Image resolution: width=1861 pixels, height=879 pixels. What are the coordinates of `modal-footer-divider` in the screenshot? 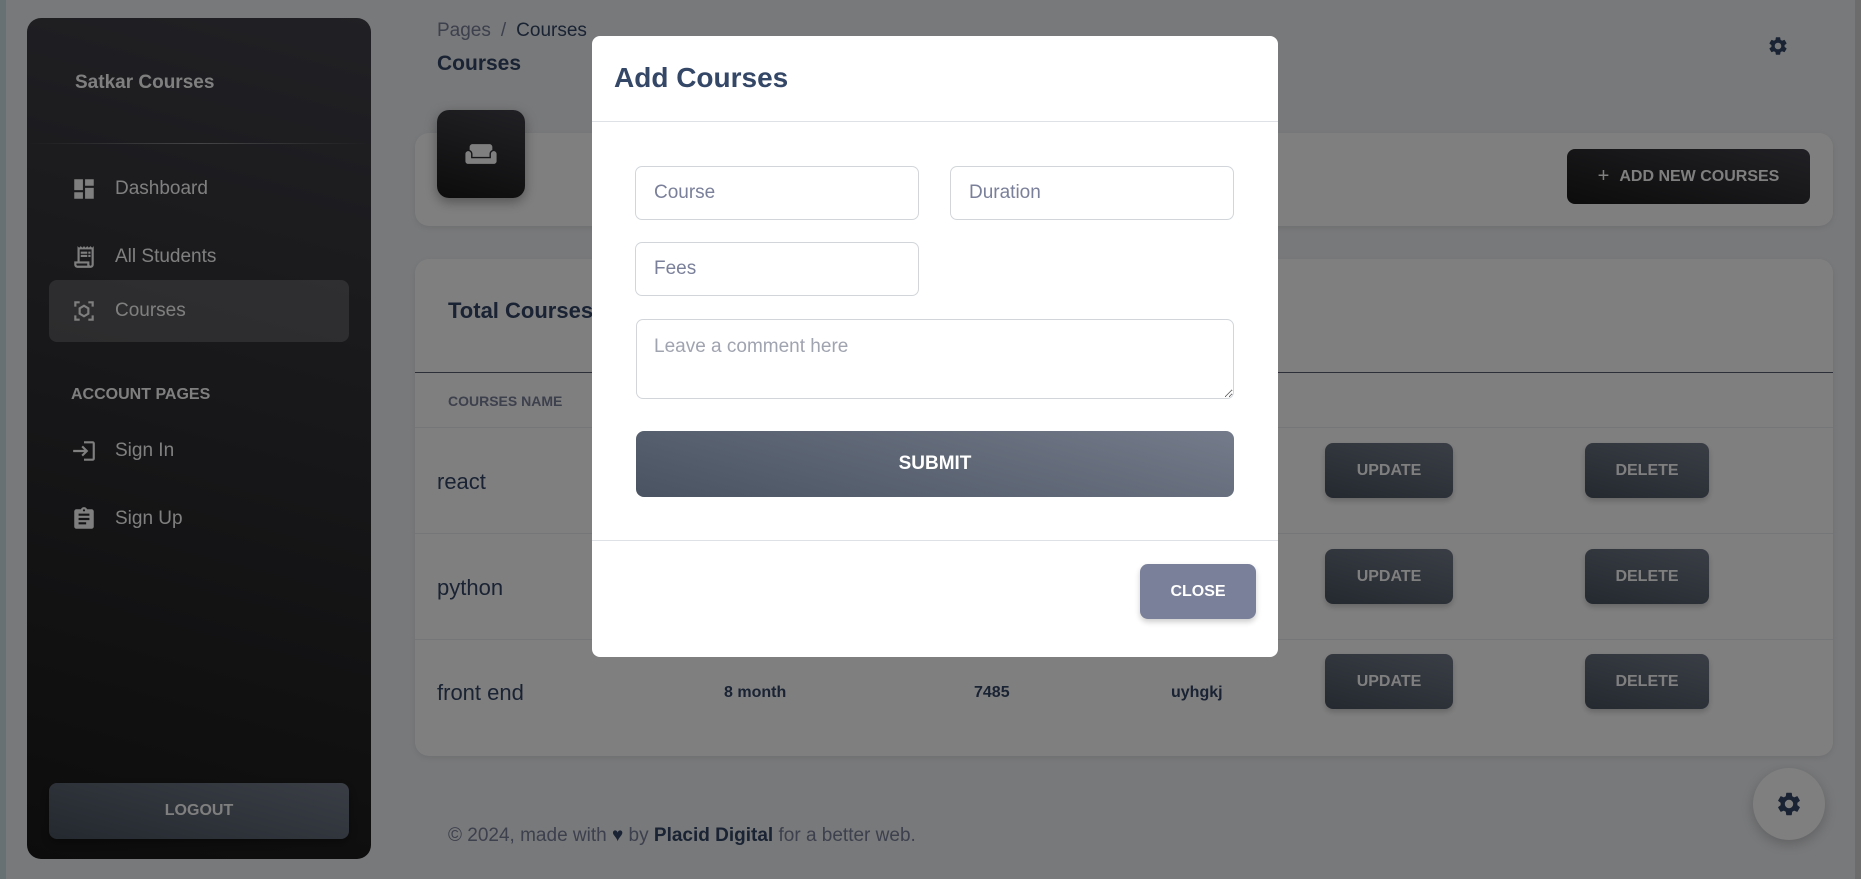 It's located at (935, 540).